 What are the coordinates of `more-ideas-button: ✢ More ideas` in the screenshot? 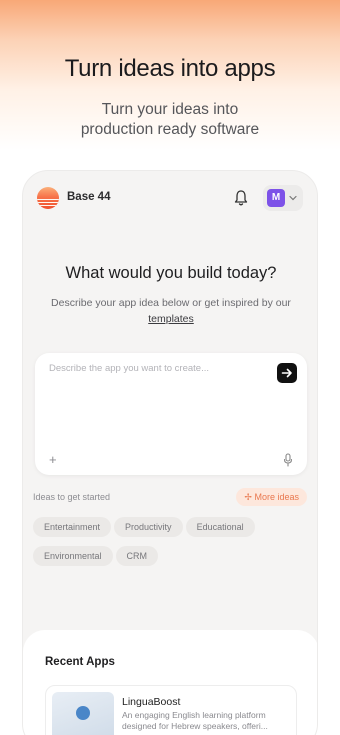 It's located at (271, 497).